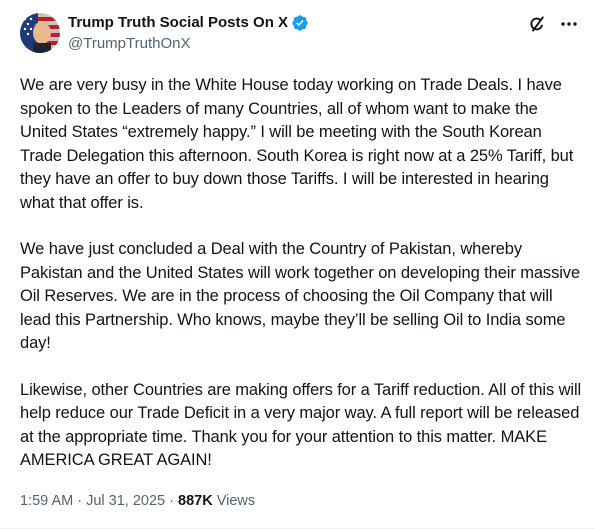  Describe the element at coordinates (300, 23) in the screenshot. I see `verified-badge-icon` at that location.